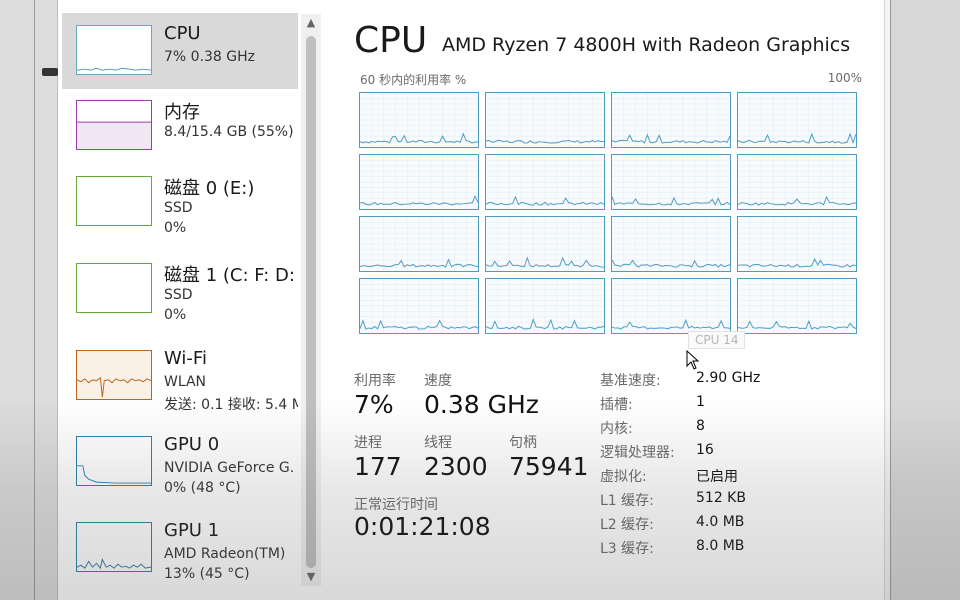 Image resolution: width=960 pixels, height=600 pixels. What do you see at coordinates (717, 340) in the screenshot?
I see `tooltip: CPU 14` at bounding box center [717, 340].